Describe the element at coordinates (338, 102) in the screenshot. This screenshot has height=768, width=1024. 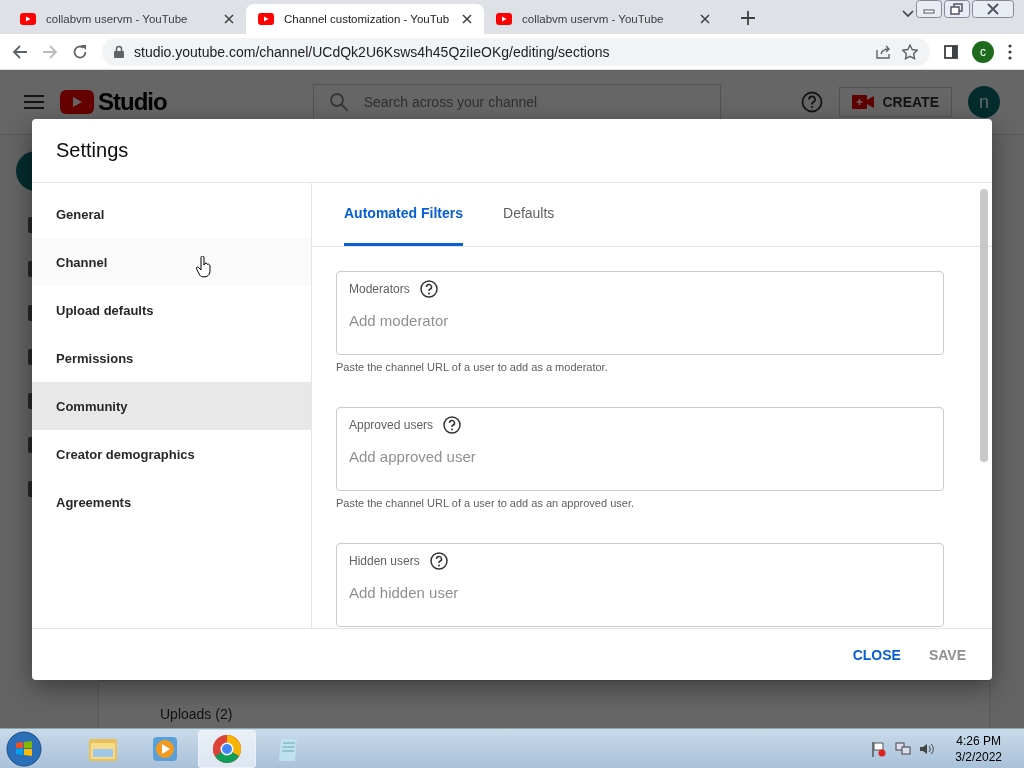
I see `search-icon` at that location.